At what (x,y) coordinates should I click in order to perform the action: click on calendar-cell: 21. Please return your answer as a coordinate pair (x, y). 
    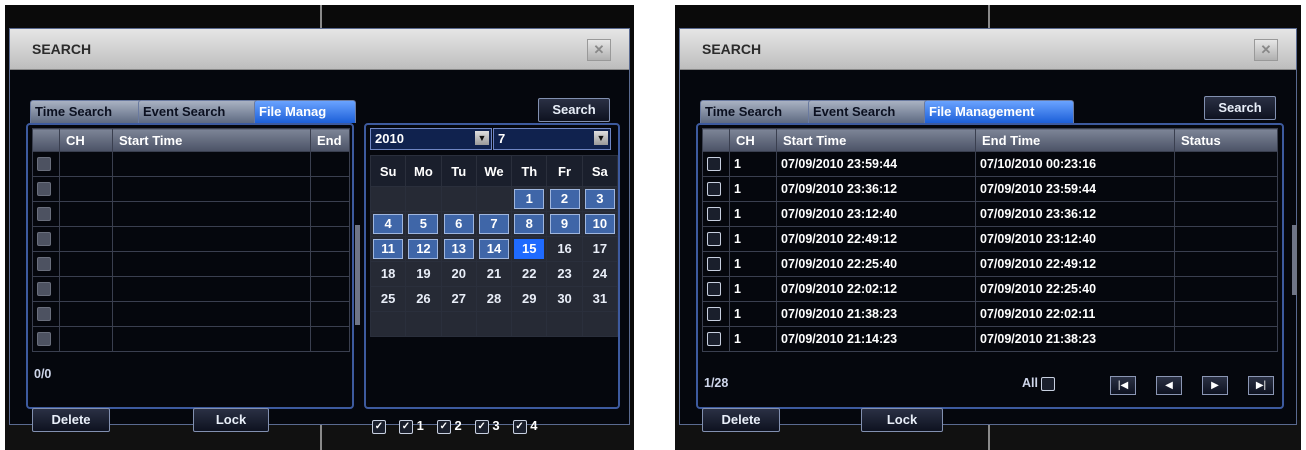
    Looking at the image, I should click on (494, 274).